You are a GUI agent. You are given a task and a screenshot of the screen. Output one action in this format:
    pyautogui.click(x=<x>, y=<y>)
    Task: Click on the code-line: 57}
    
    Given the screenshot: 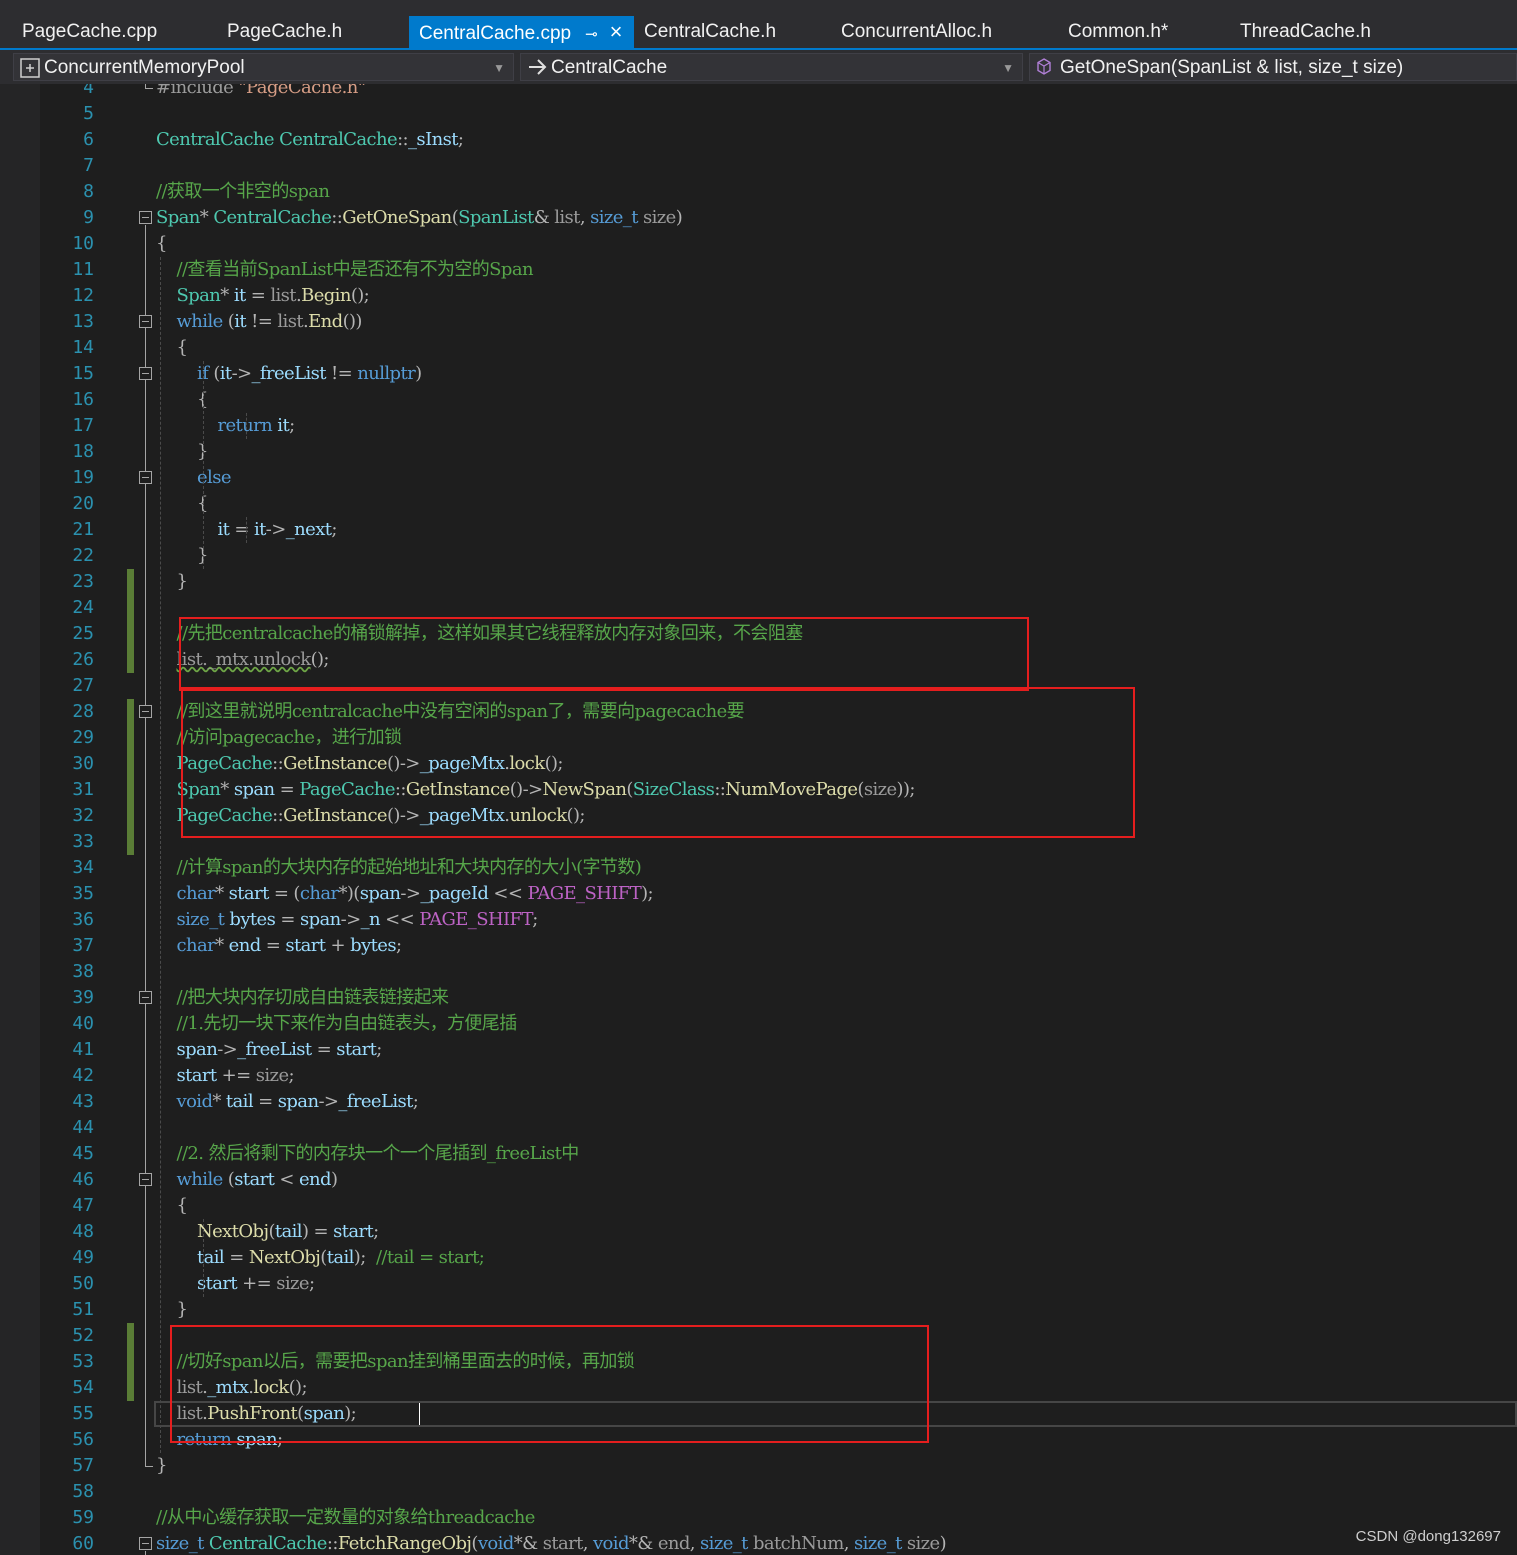 What is the action you would take?
    pyautogui.click(x=758, y=1466)
    